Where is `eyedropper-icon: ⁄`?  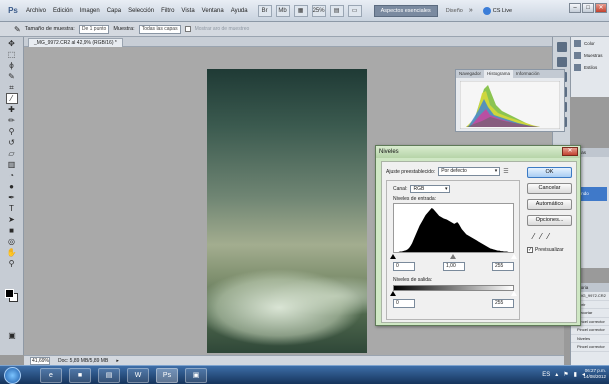 eyedropper-icon: ⁄ is located at coordinates (11, 98).